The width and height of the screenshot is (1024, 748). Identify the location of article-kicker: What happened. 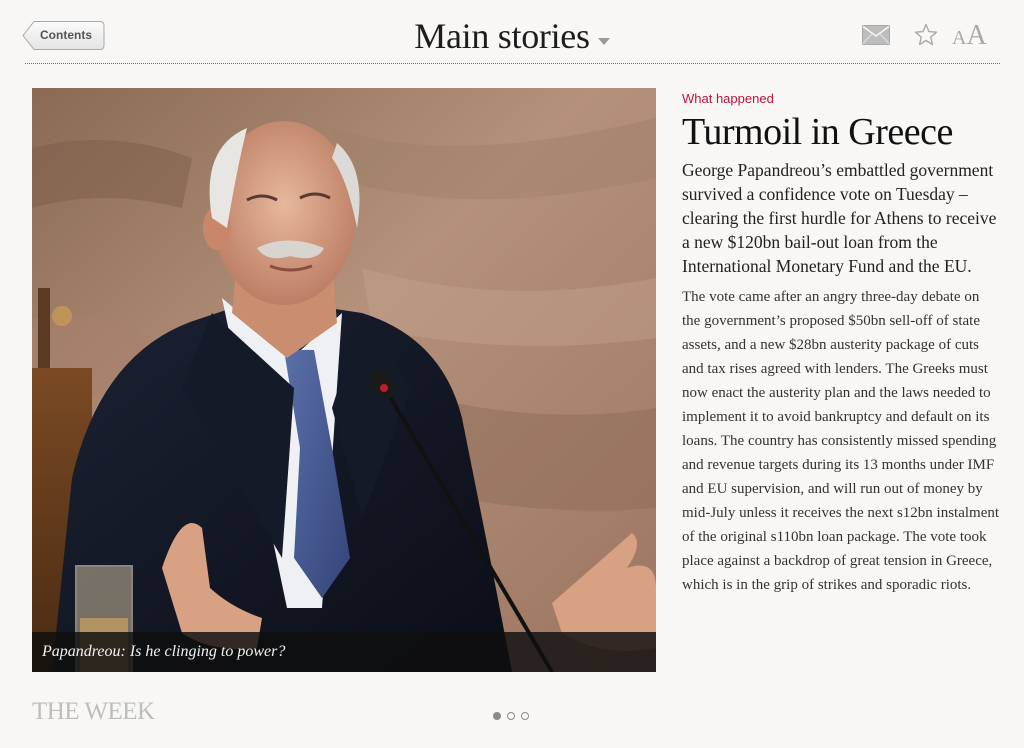
(728, 98).